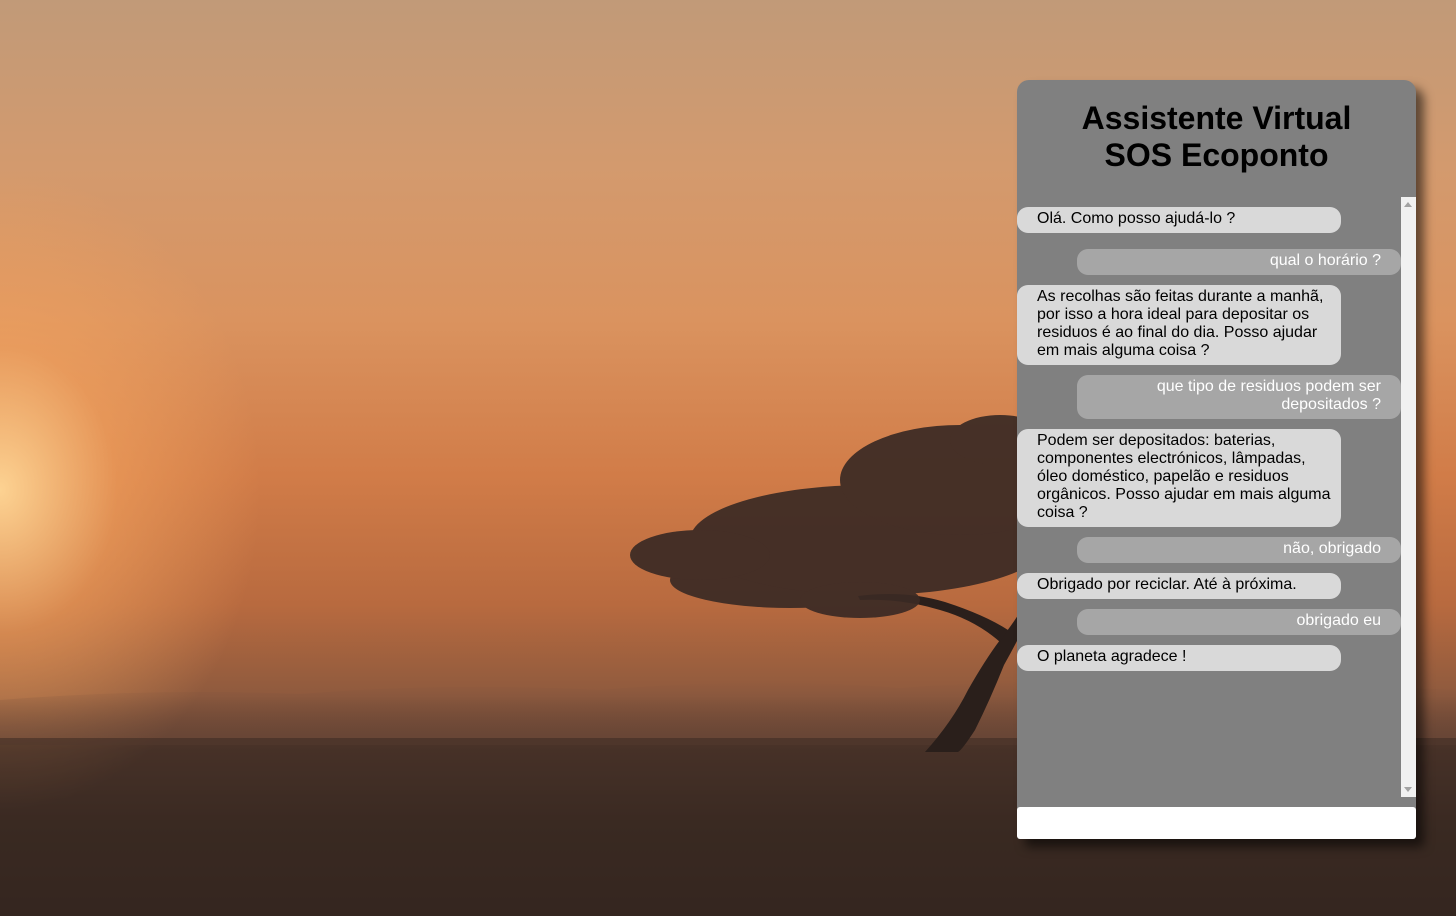 This screenshot has height=916, width=1456. I want to click on user-message: obrigado eu, so click(1239, 622).